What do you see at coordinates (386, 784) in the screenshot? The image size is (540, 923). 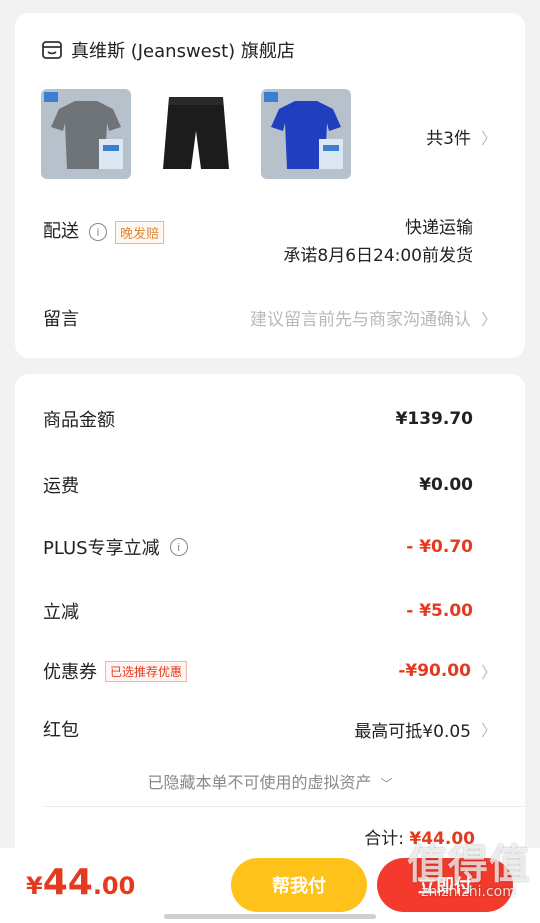 I see `chevron-down-icon: ﹀` at bounding box center [386, 784].